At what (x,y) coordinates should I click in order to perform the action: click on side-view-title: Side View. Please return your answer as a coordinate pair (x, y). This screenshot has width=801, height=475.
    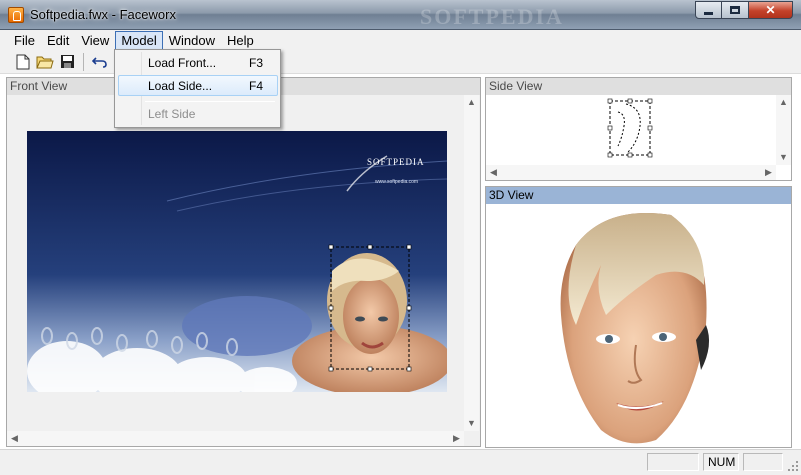
    Looking at the image, I should click on (638, 86).